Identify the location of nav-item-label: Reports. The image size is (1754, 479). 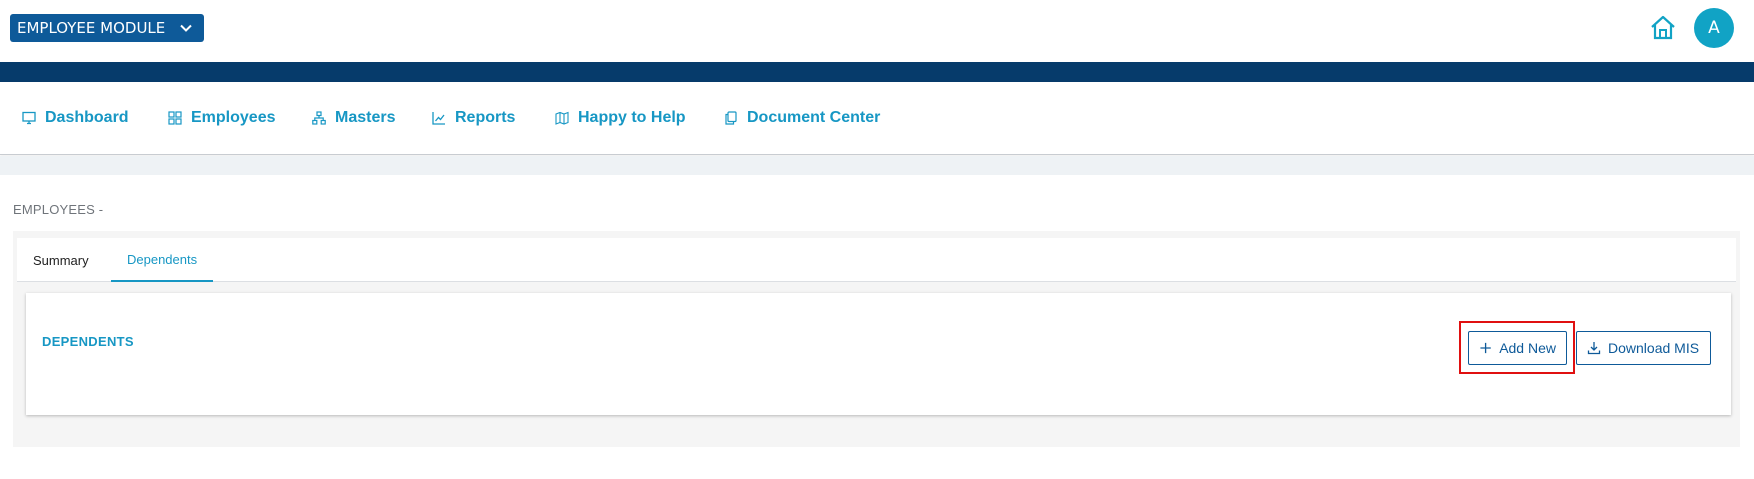
(485, 117).